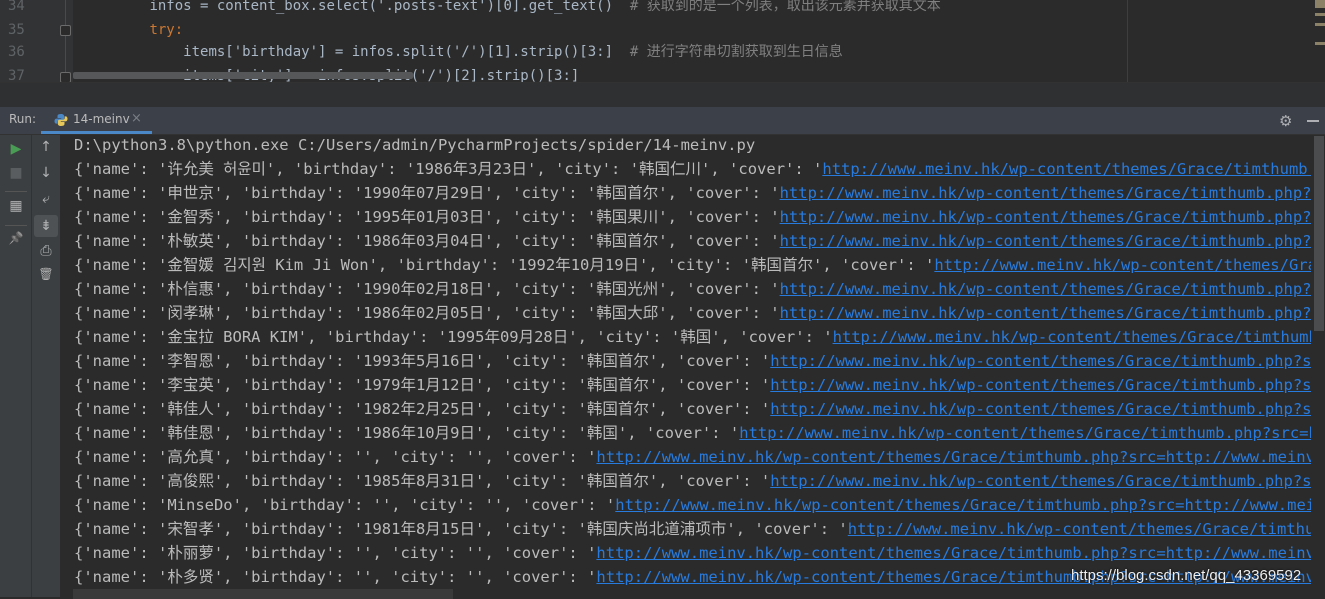 Image resolution: width=1325 pixels, height=599 pixels. I want to click on gear-icon: ⚙, so click(1285, 121).